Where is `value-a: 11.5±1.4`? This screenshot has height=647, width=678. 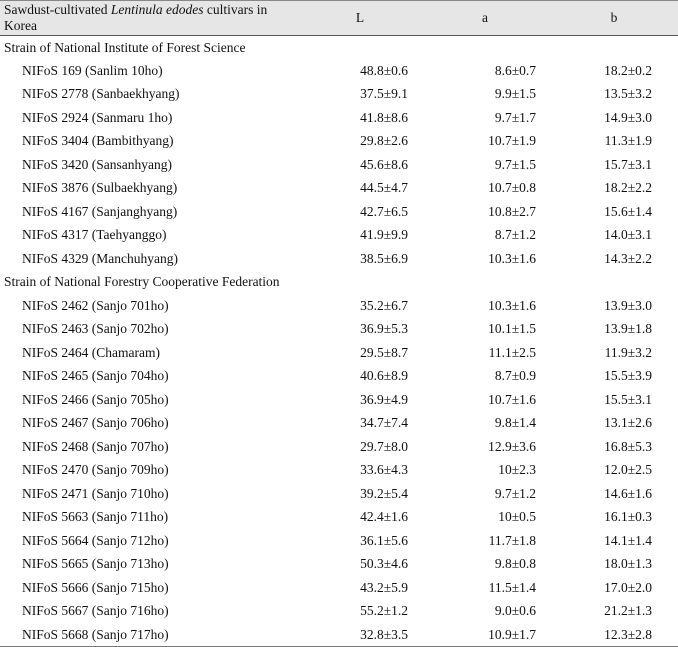
value-a: 11.5±1.4 is located at coordinates (512, 587).